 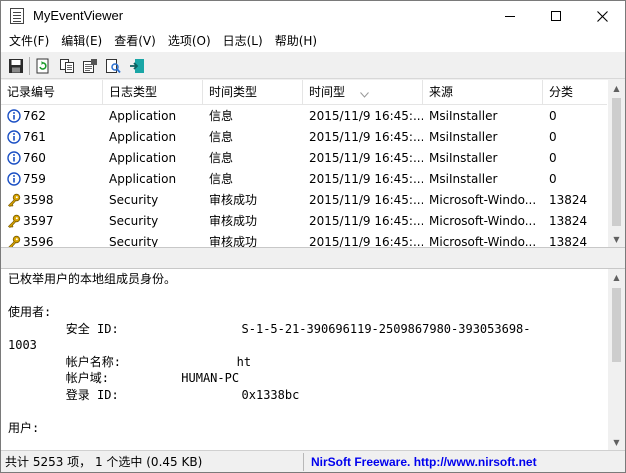 I want to click on description-line: 帐户名称: ht, so click(x=130, y=361).